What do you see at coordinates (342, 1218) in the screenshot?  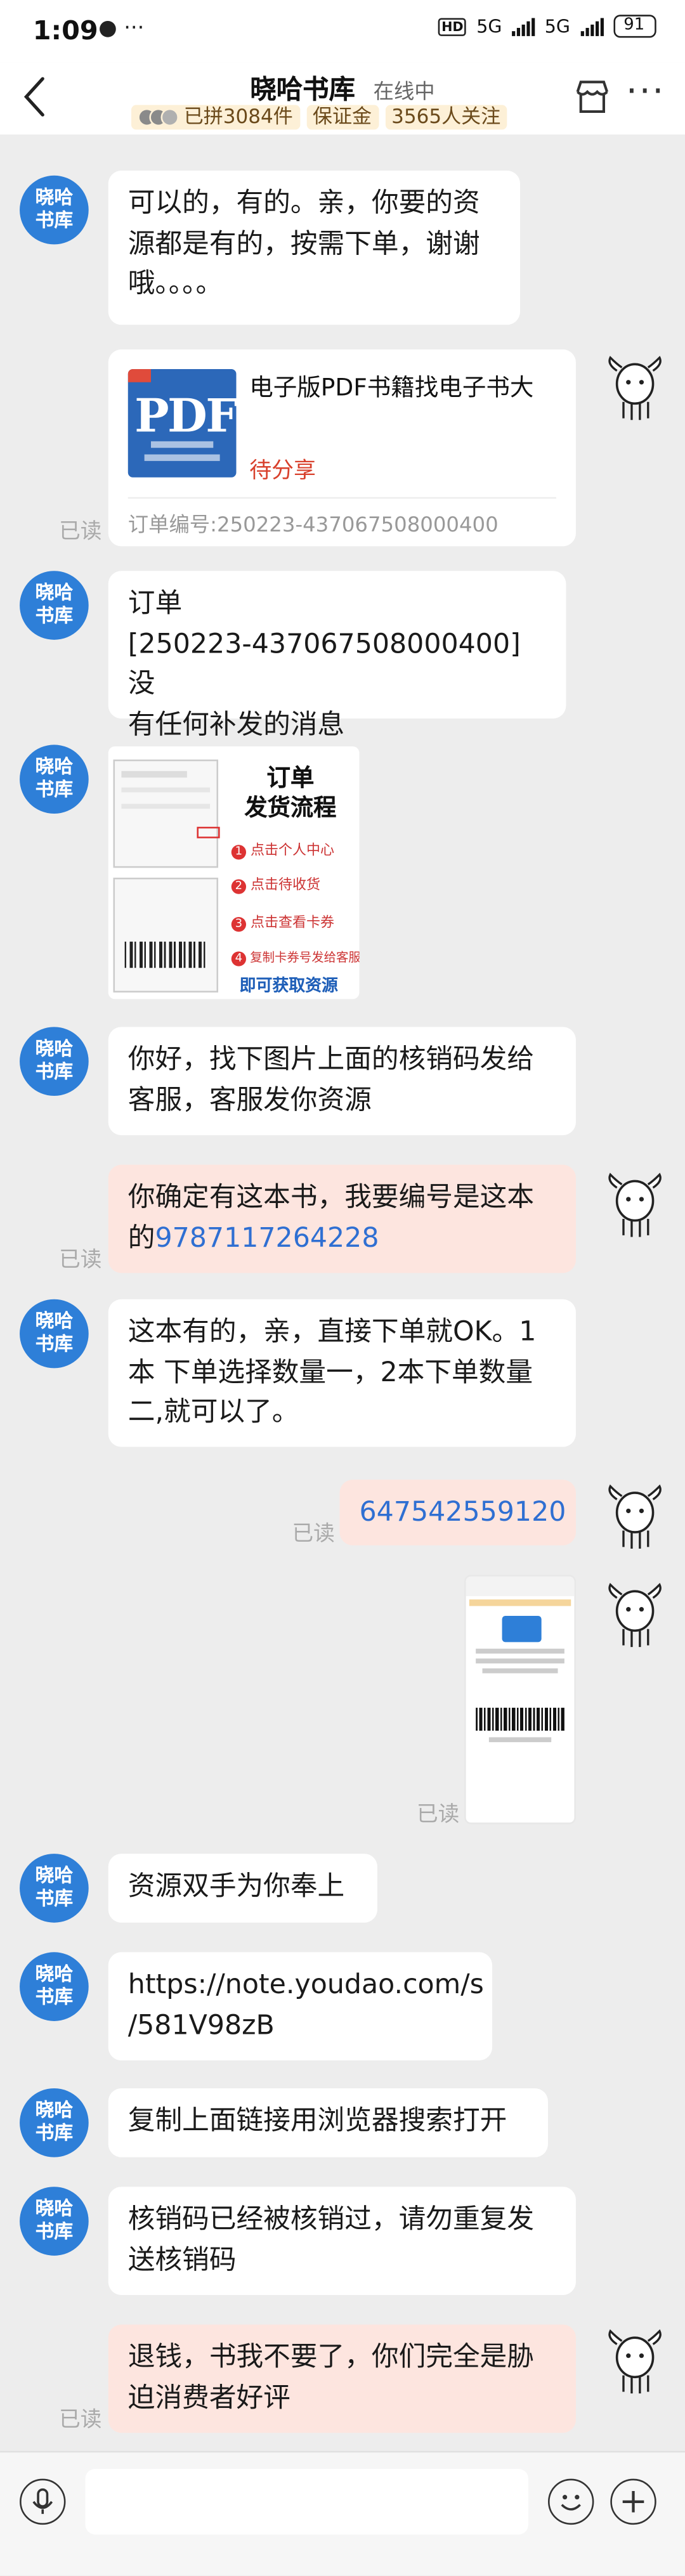 I see `message-bubble-self: 你确定有这本书，我要编号是这本 的9787117264228` at bounding box center [342, 1218].